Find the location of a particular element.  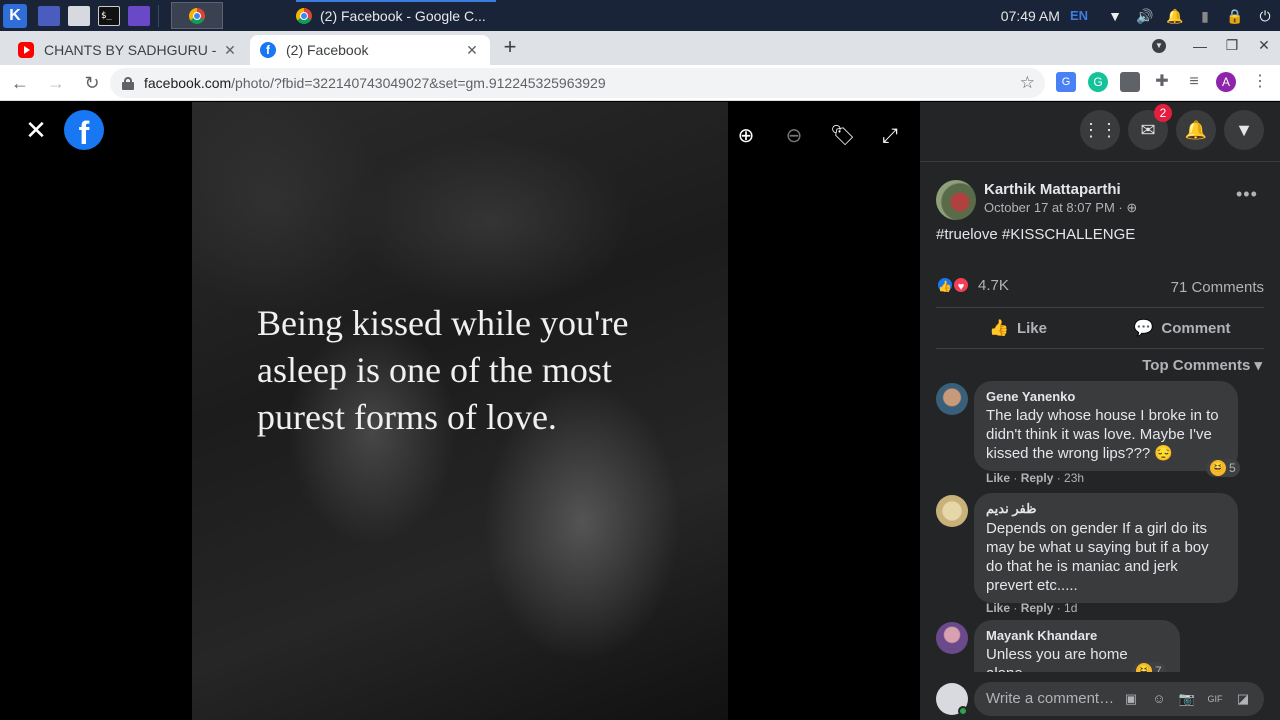

clock: 07:49 AM is located at coordinates (1030, 16).